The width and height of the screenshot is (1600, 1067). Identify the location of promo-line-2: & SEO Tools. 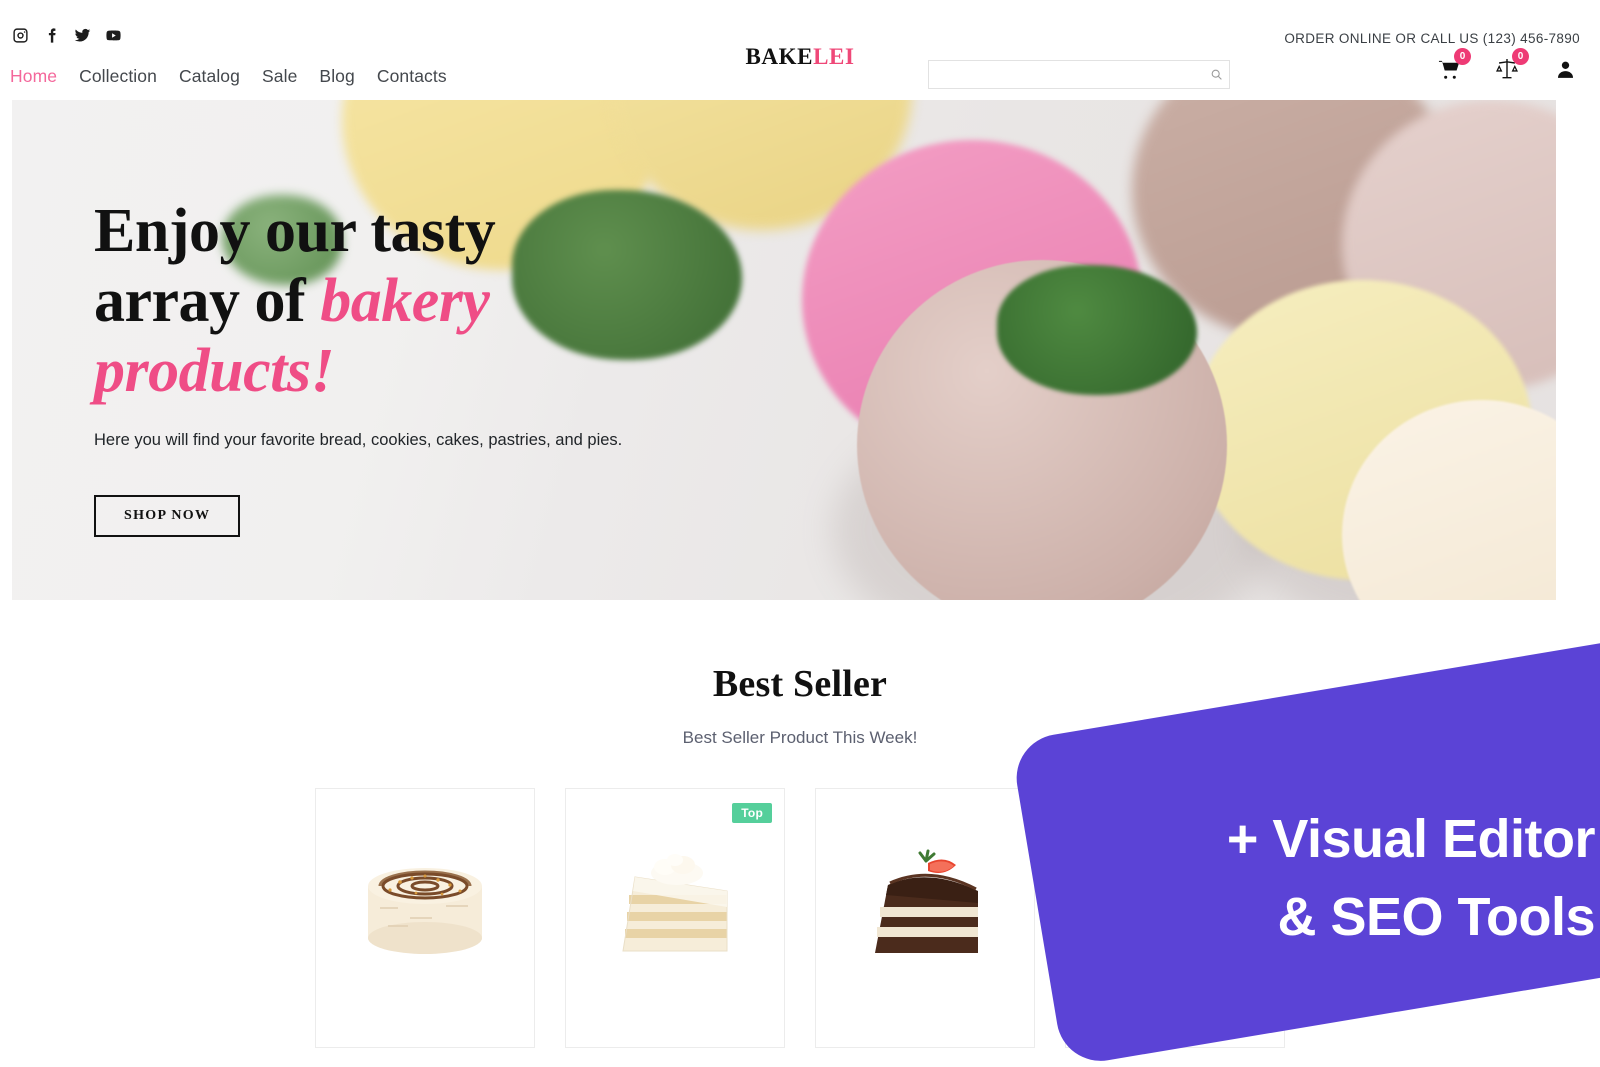
(1436, 917).